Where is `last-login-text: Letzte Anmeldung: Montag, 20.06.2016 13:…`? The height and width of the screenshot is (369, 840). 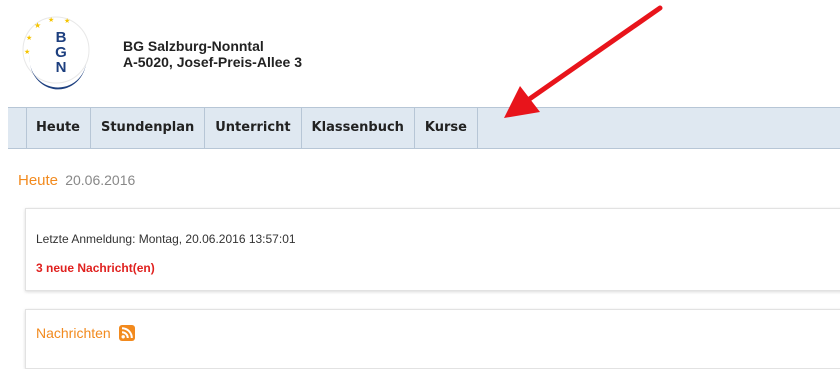
last-login-text: Letzte Anmeldung: Montag, 20.06.2016 13:… is located at coordinates (166, 239).